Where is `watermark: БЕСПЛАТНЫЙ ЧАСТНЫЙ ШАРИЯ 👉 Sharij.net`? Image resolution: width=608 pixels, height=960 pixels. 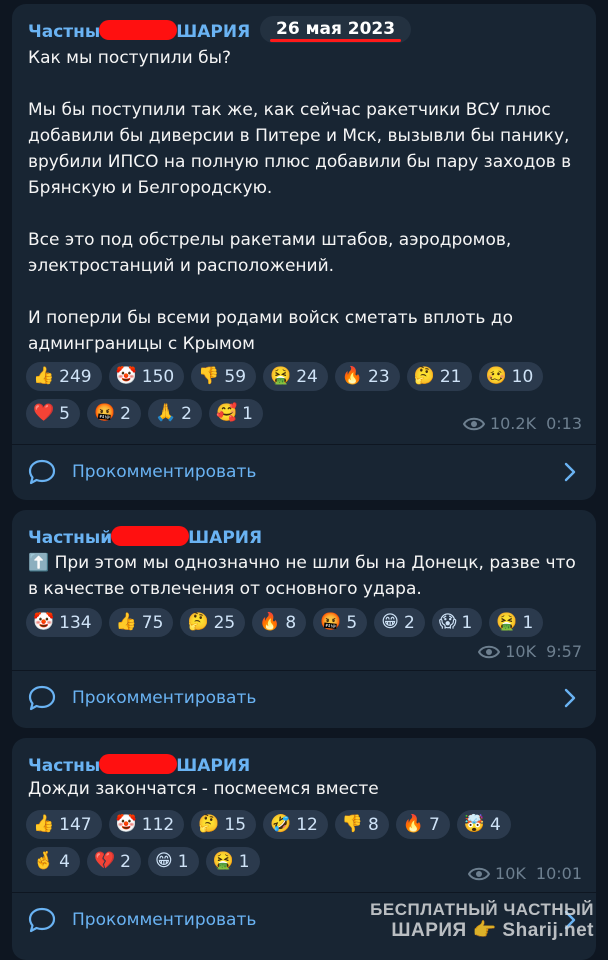
watermark: БЕСПЛАТНЫЙ ЧАСТНЫЙ ШАРИЯ 👉 Sharij.net is located at coordinates (482, 920).